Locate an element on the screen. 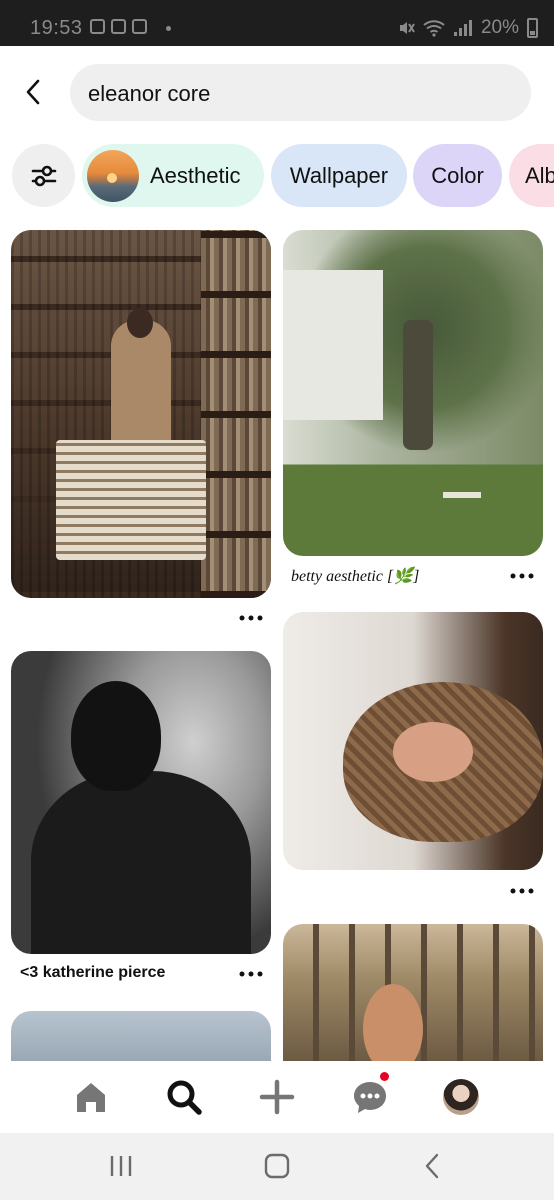 The width and height of the screenshot is (554, 1200). system-nav-bar is located at coordinates (277, 1166).